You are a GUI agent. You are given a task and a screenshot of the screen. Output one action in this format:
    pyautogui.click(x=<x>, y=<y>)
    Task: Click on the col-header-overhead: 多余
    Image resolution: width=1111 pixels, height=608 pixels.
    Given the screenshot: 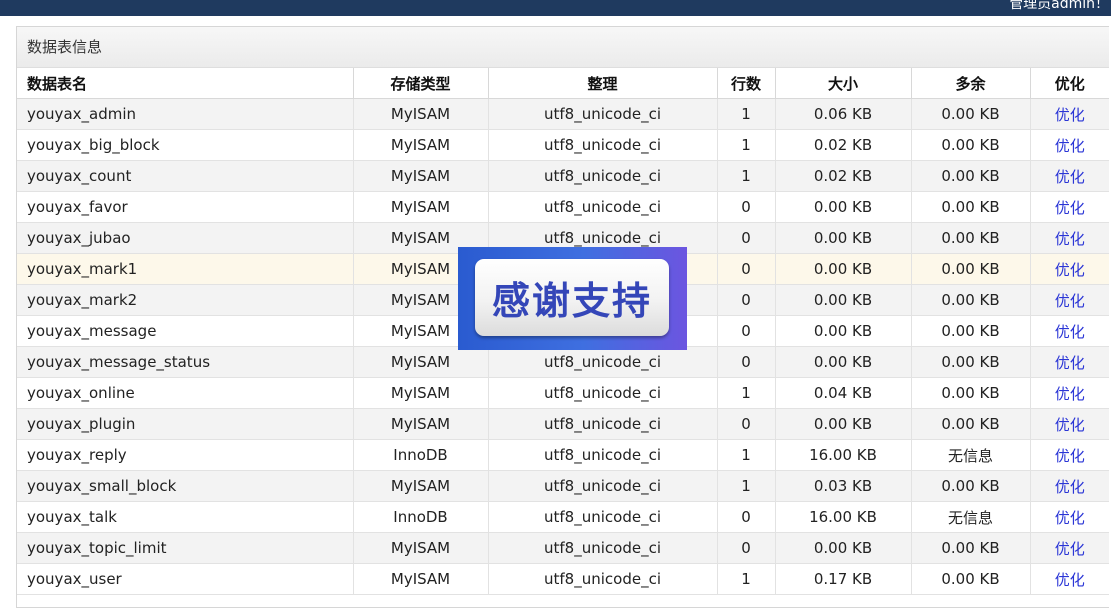 What is the action you would take?
    pyautogui.click(x=970, y=83)
    